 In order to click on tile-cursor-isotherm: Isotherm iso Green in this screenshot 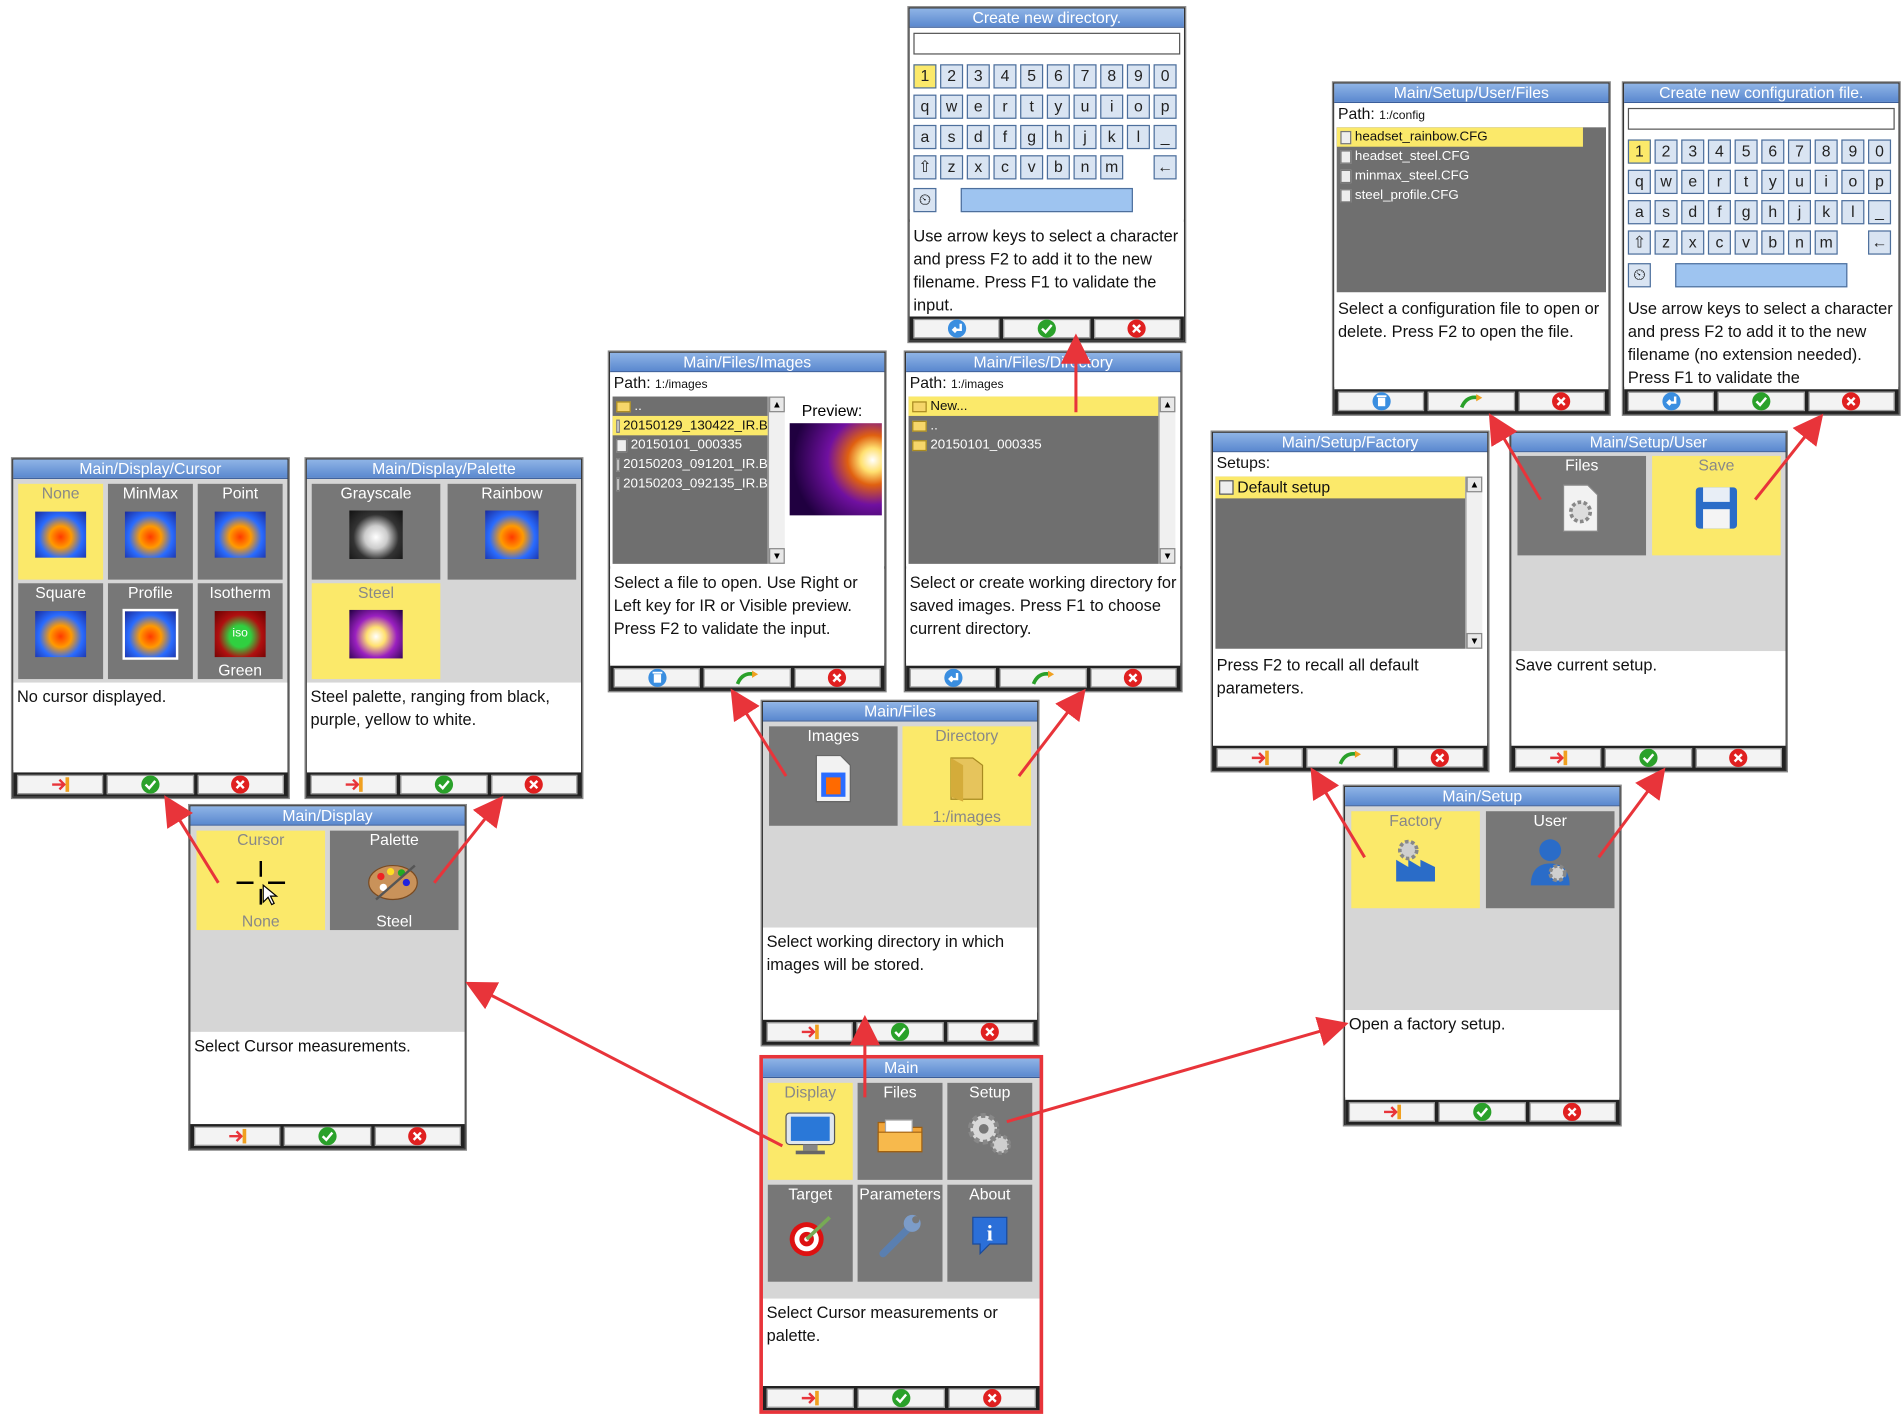, I will do `click(240, 631)`.